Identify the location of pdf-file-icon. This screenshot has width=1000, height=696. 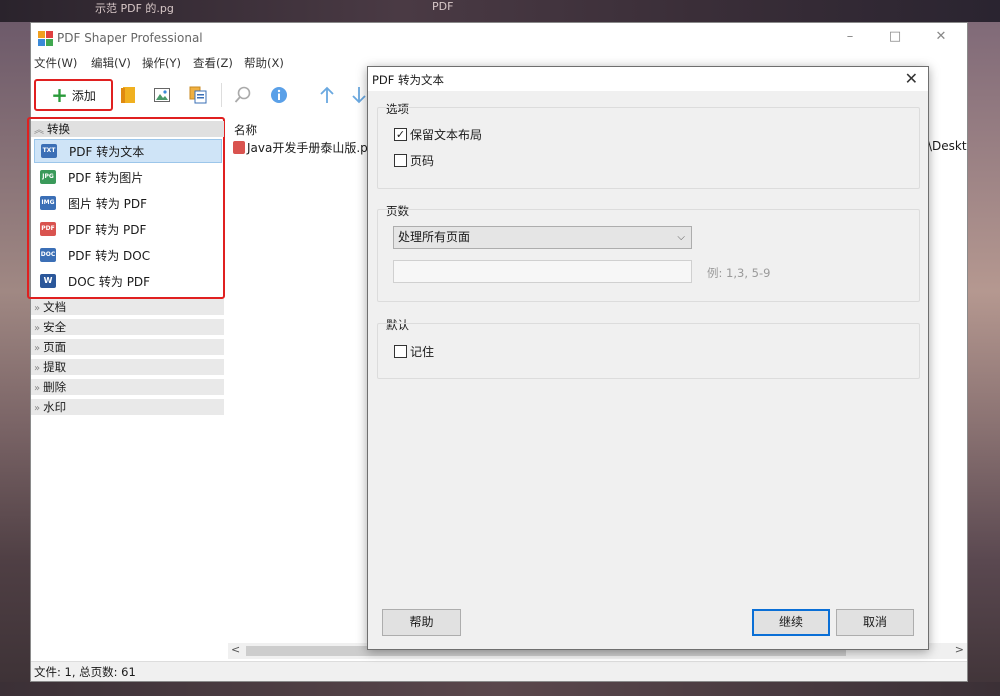
(239, 147).